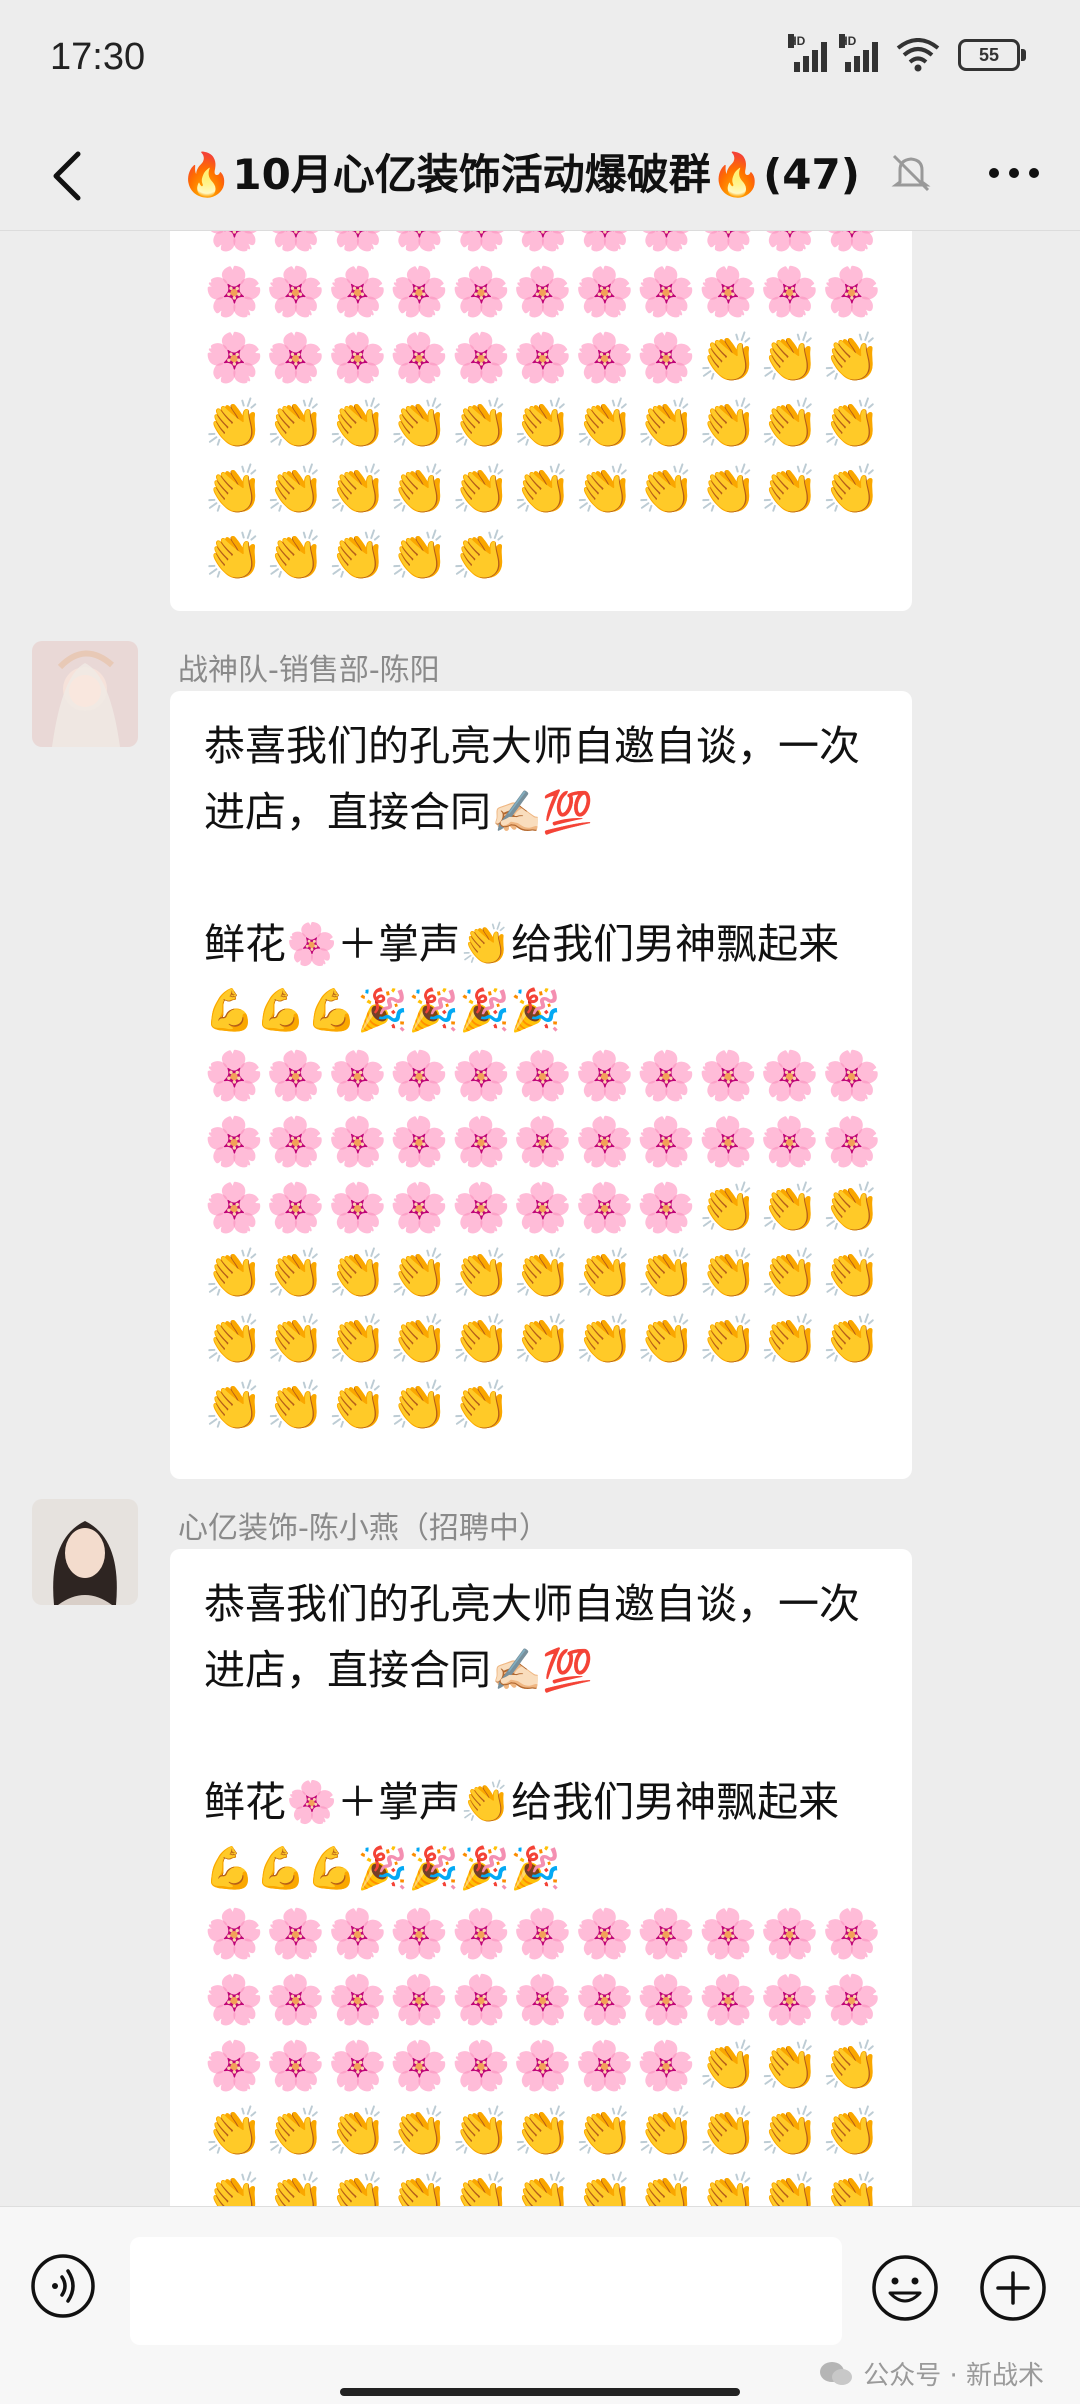 The image size is (1080, 2404). What do you see at coordinates (540, 60) in the screenshot?
I see `status-bar: 17:30 HD HD 55` at bounding box center [540, 60].